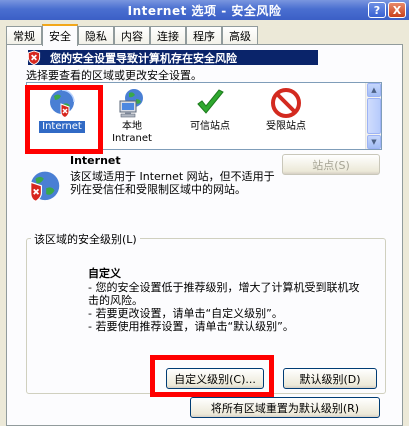  Describe the element at coordinates (168, 35) in the screenshot. I see `tab-connections: 连接` at that location.